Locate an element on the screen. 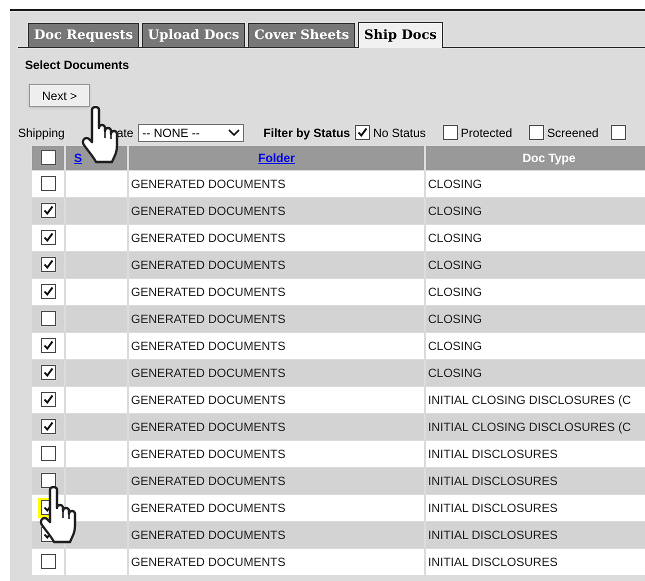  chevron-down-icon is located at coordinates (234, 132).